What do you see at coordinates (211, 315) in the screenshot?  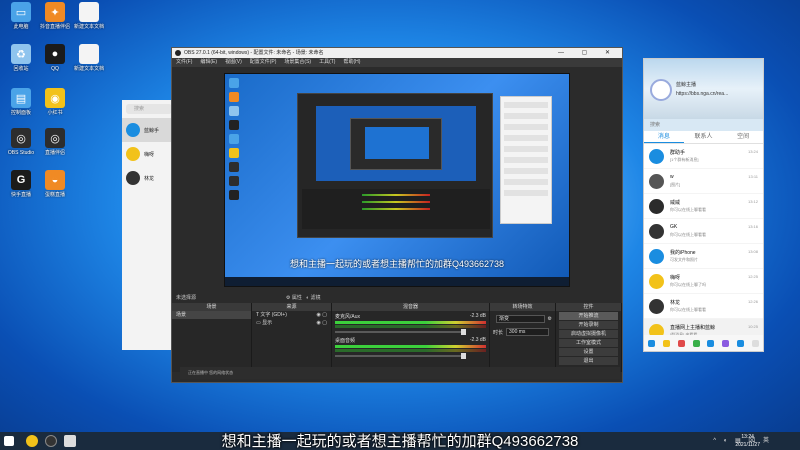 I see `scene-item: 场景` at bounding box center [211, 315].